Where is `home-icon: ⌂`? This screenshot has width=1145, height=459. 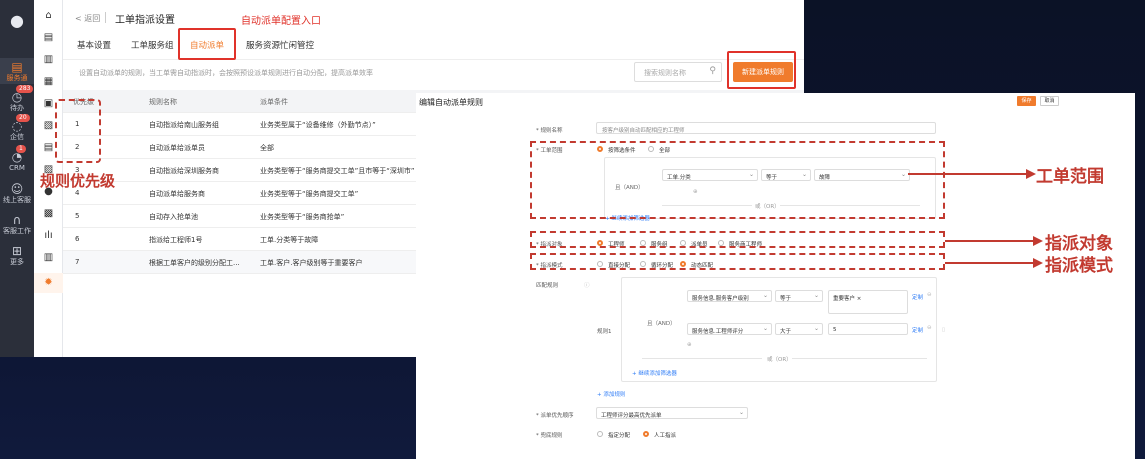 home-icon: ⌂ is located at coordinates (48, 16).